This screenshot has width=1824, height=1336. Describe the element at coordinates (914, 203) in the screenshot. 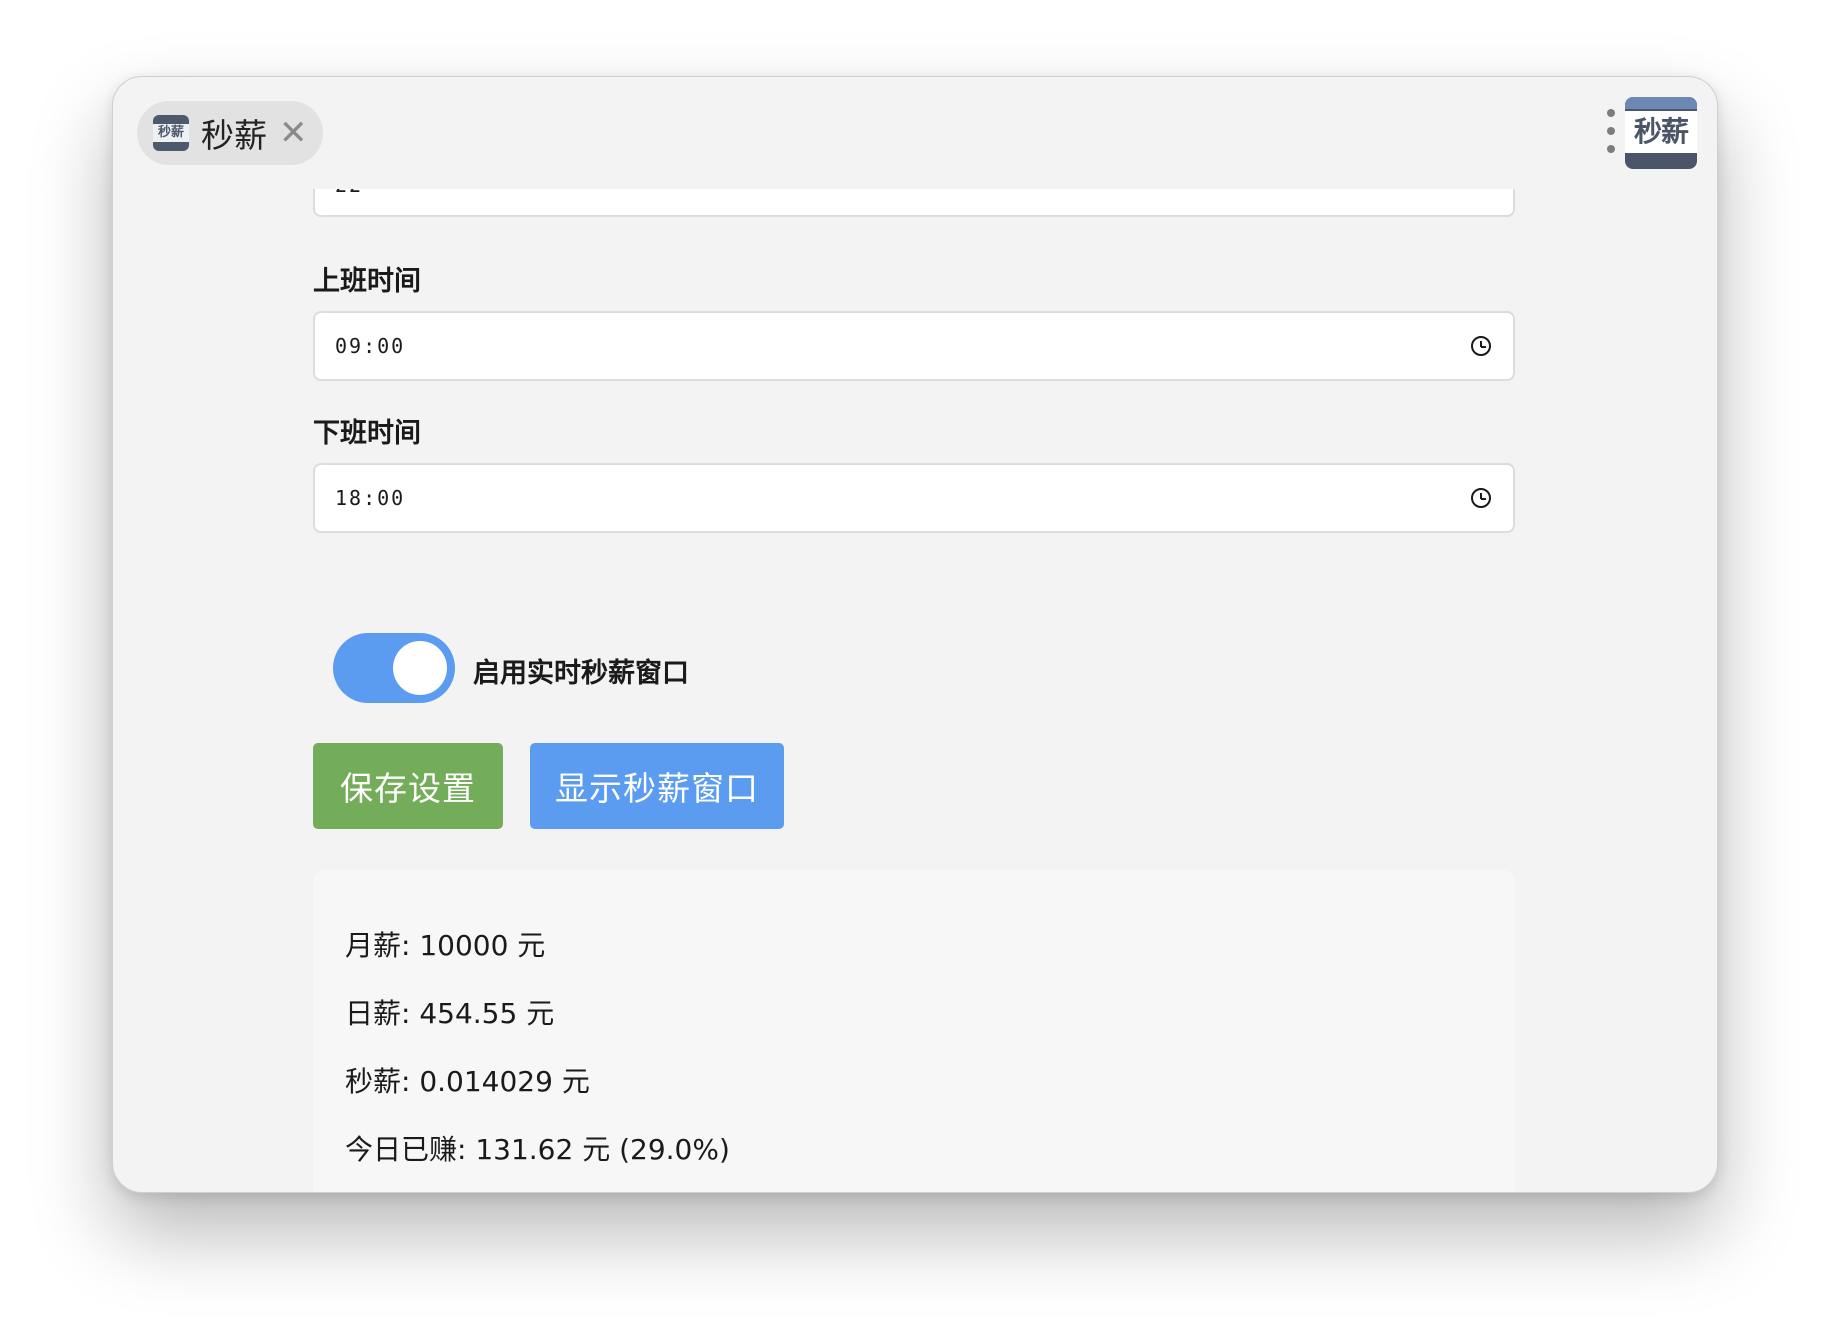

I see `work-days-input: 22` at that location.